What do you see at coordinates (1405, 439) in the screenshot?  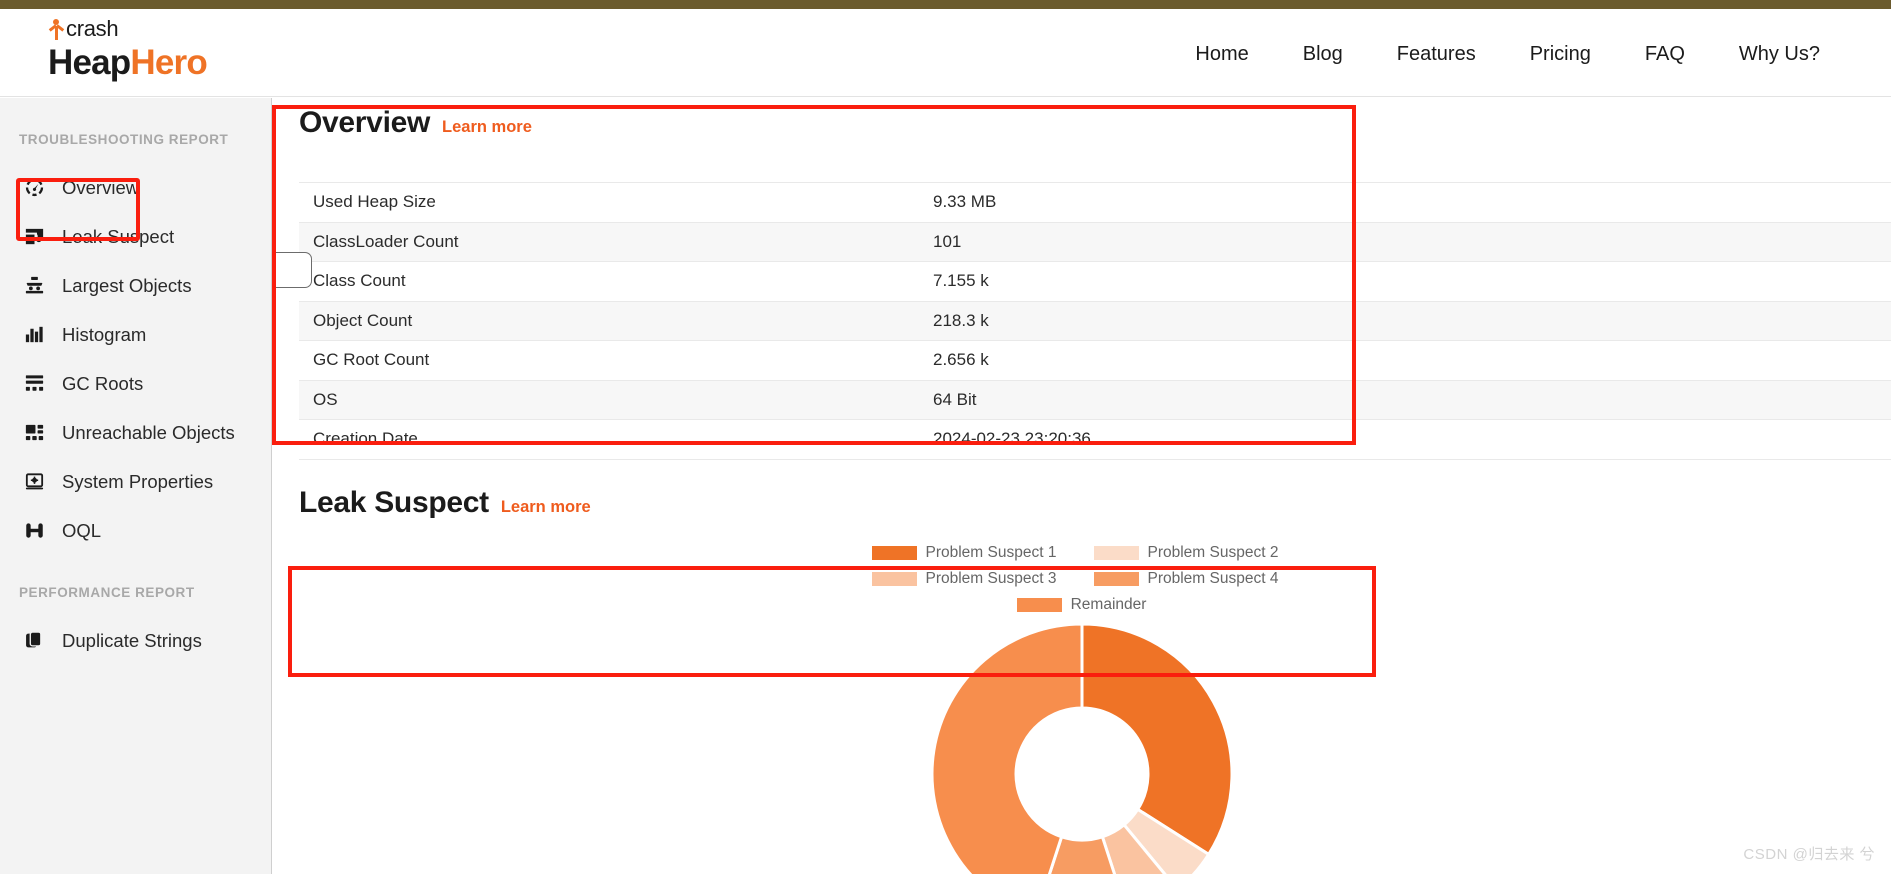 I see `table-cell-value: 2024-02-23 23:20:36` at bounding box center [1405, 439].